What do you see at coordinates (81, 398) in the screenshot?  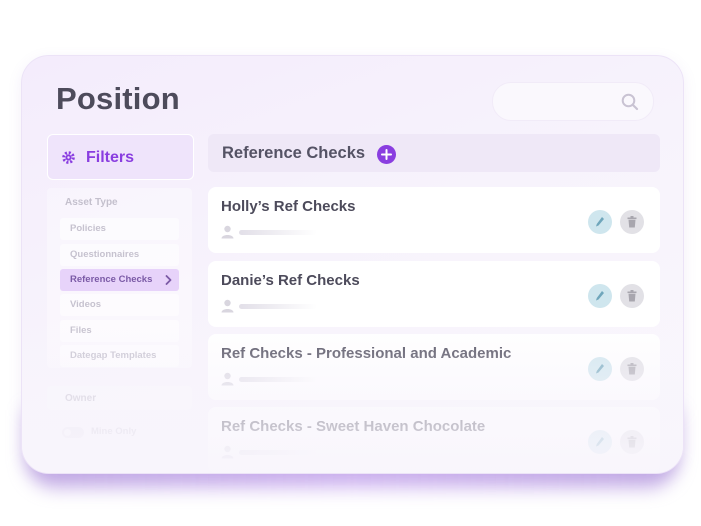 I see `owner-label: Owner` at bounding box center [81, 398].